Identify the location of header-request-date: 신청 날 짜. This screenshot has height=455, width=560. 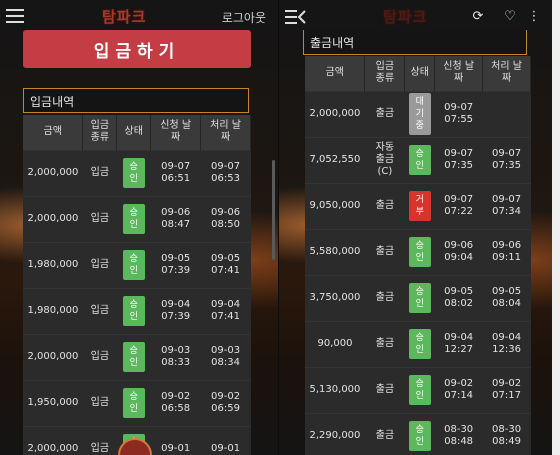
(176, 132).